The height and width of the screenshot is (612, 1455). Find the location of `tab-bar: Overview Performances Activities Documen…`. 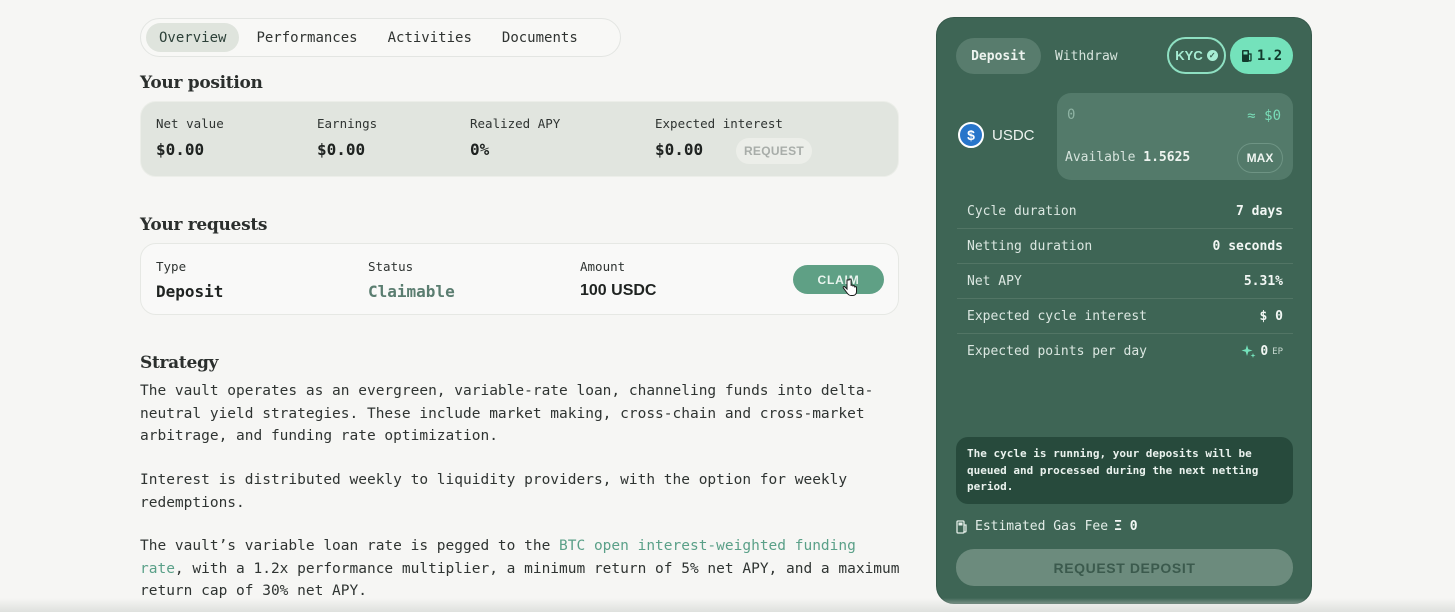

tab-bar: Overview Performances Activities Documen… is located at coordinates (380, 37).